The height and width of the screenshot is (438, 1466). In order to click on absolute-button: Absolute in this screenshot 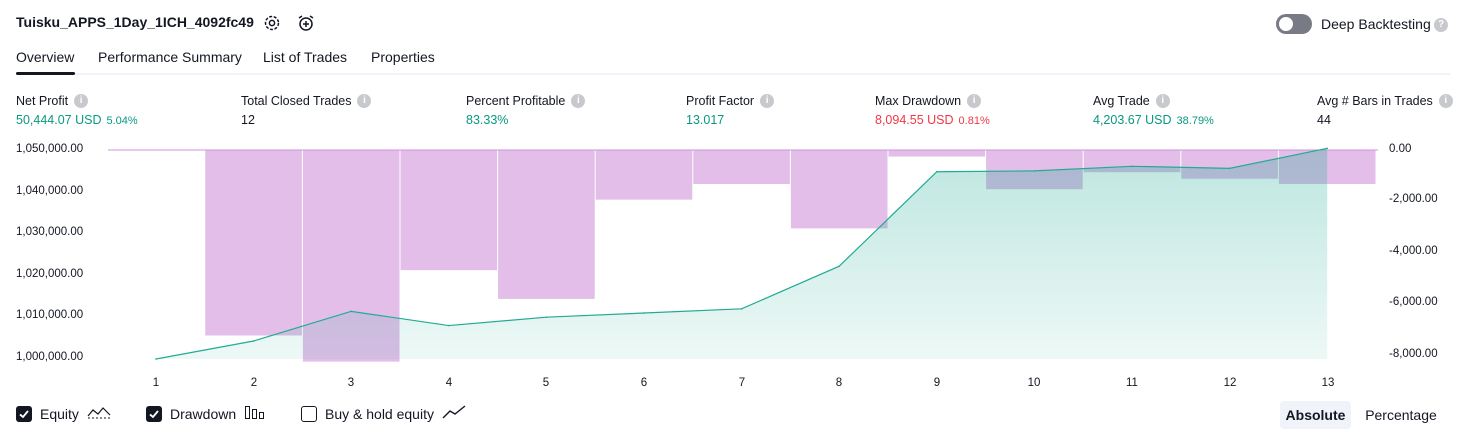, I will do `click(1315, 415)`.